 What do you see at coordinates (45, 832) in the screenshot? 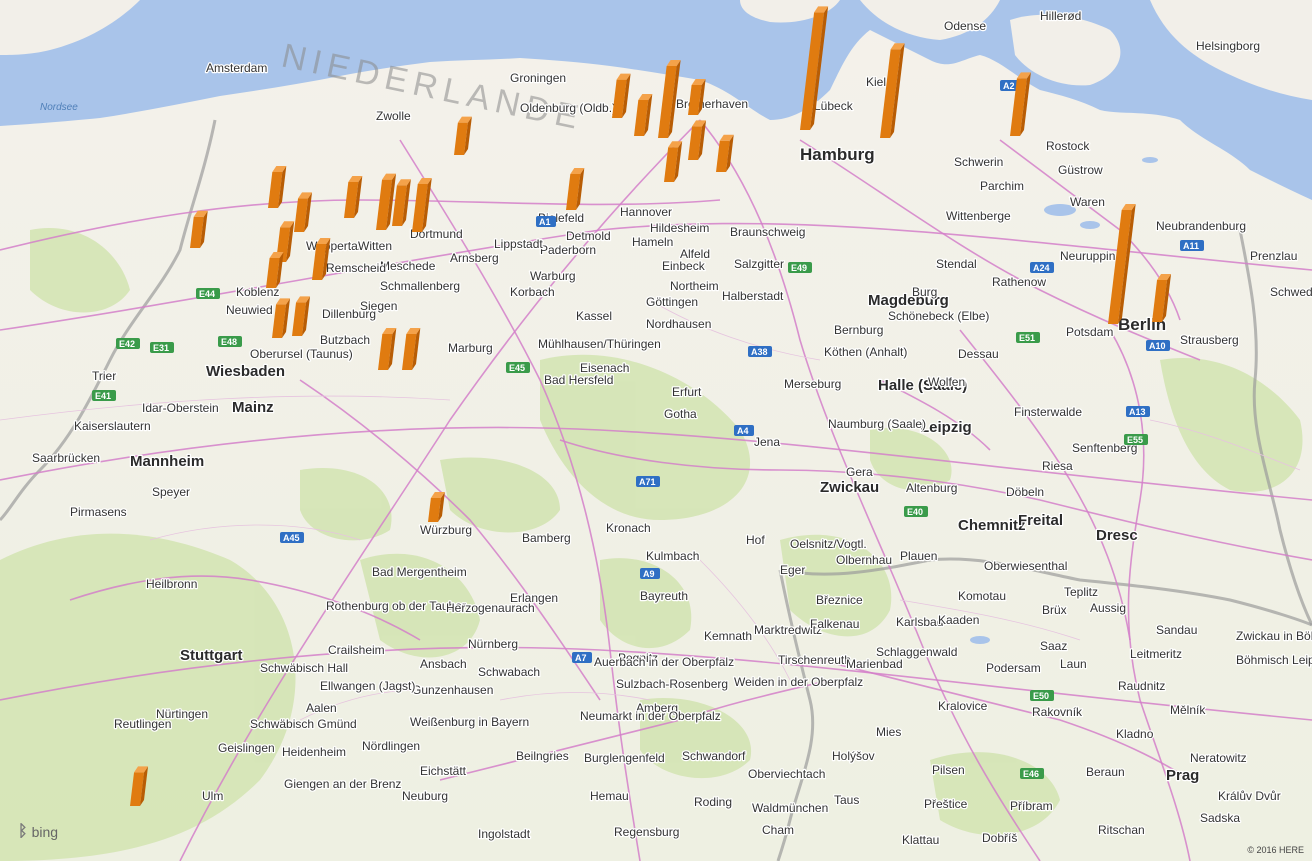
I see `bing-logo-text: bing` at bounding box center [45, 832].